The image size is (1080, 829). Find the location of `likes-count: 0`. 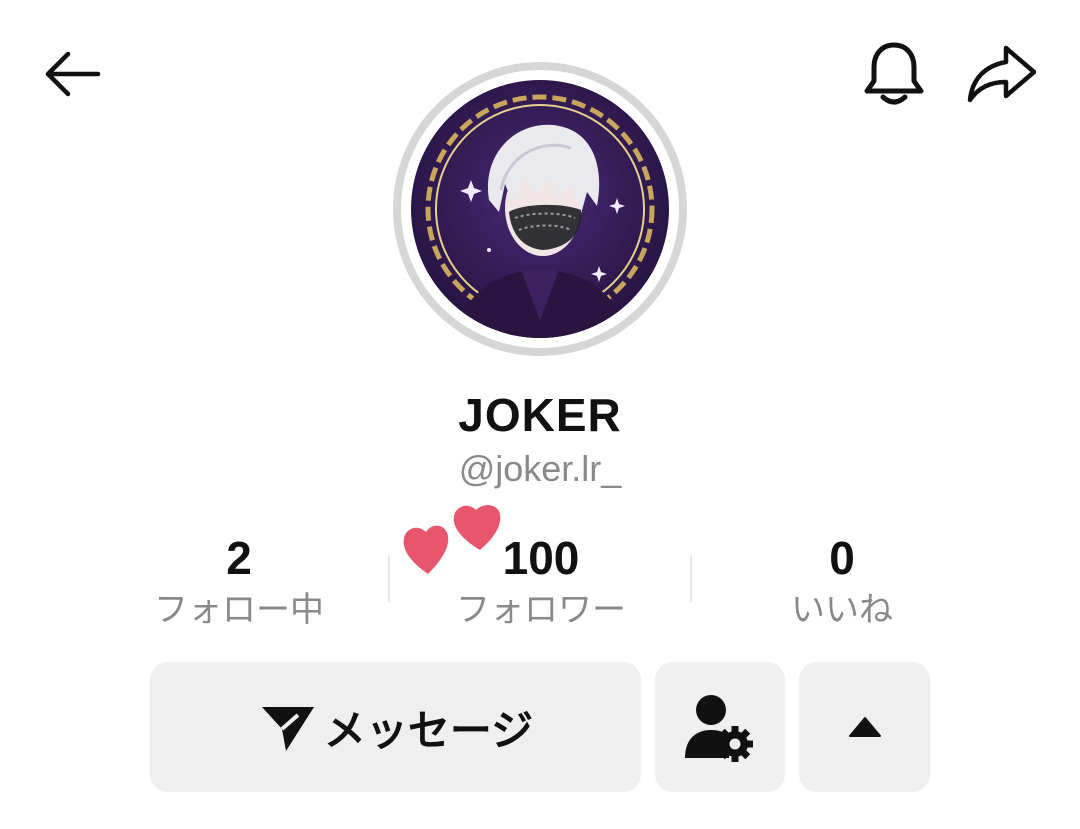

likes-count: 0 is located at coordinates (842, 558).